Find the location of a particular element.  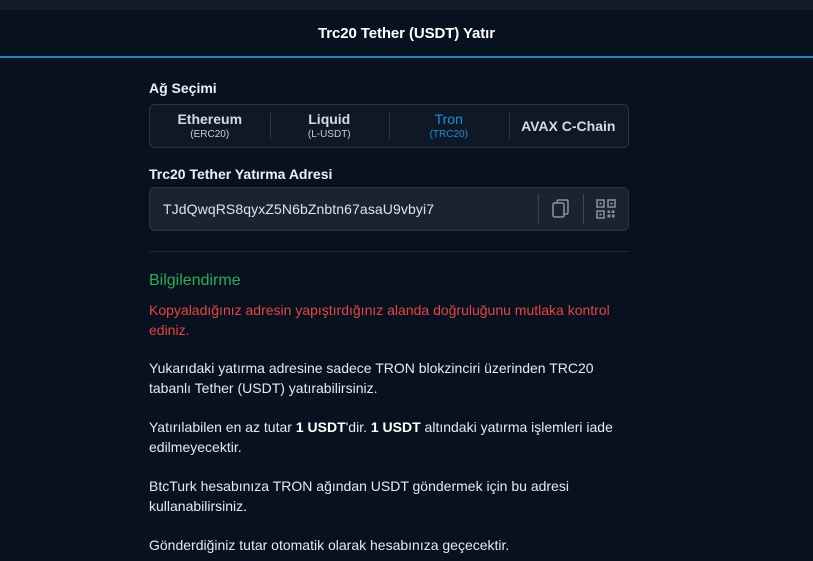

top-strip is located at coordinates (406, 5).